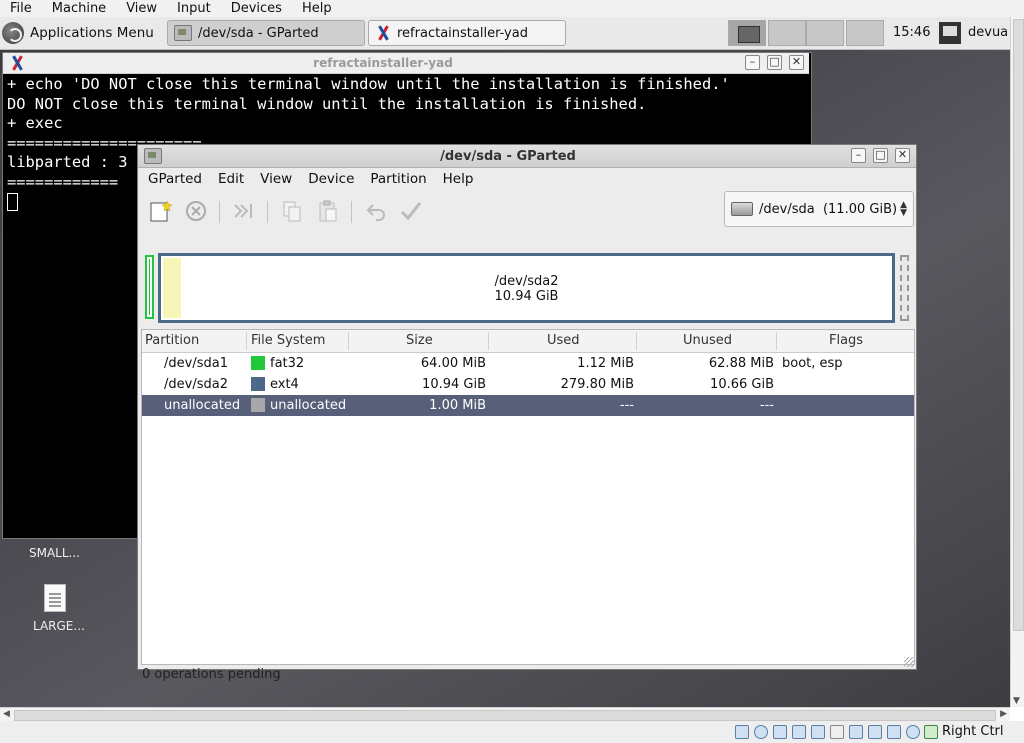 The height and width of the screenshot is (743, 1024). Describe the element at coordinates (141, 8) in the screenshot. I see `vbox-menu-view: View` at that location.